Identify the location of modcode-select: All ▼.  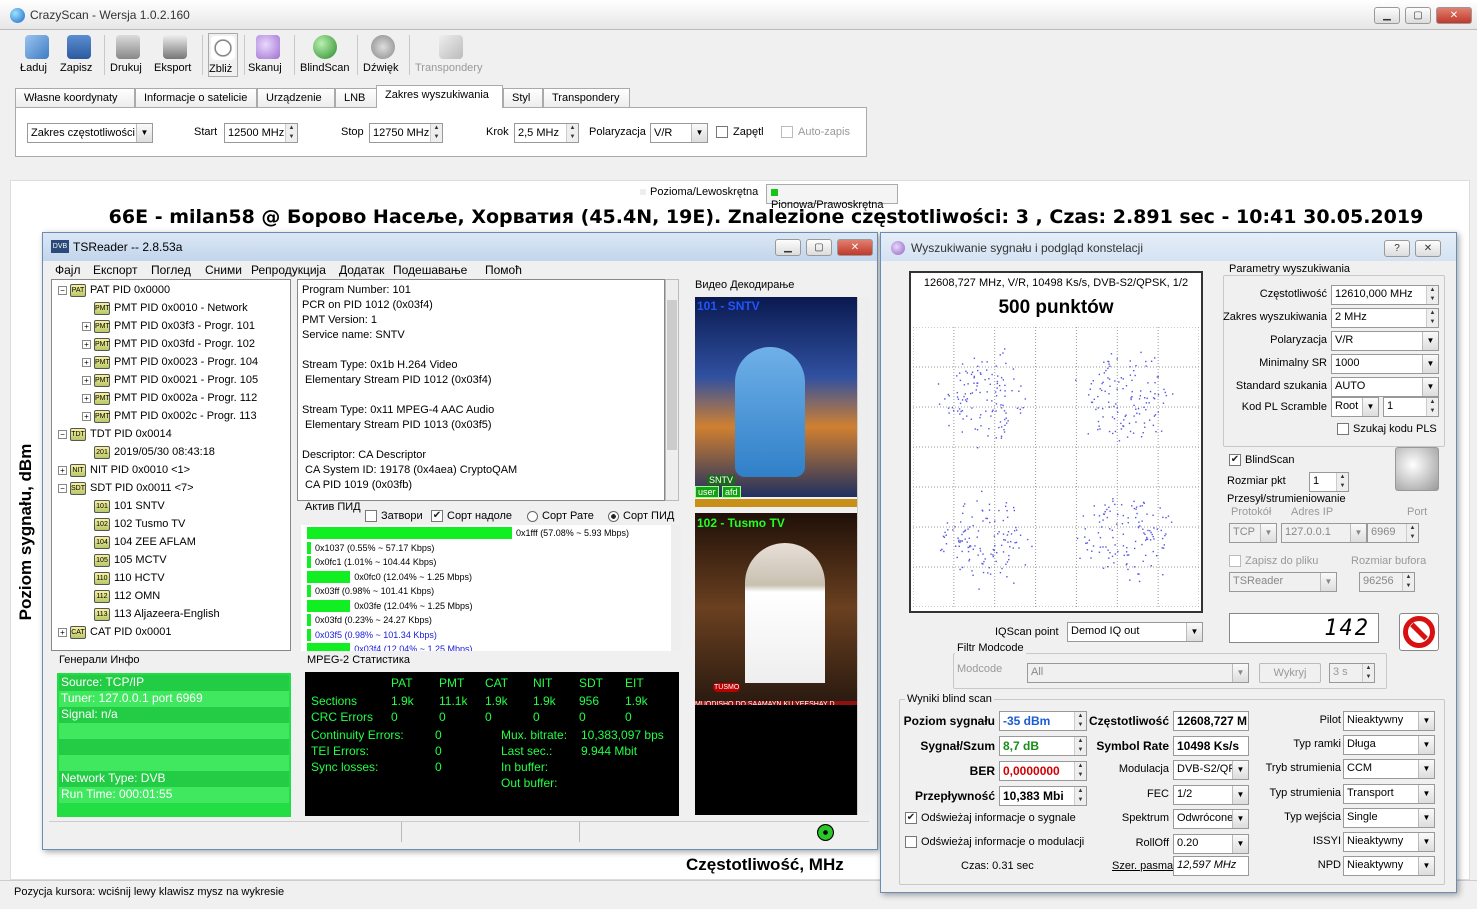
(1138, 673).